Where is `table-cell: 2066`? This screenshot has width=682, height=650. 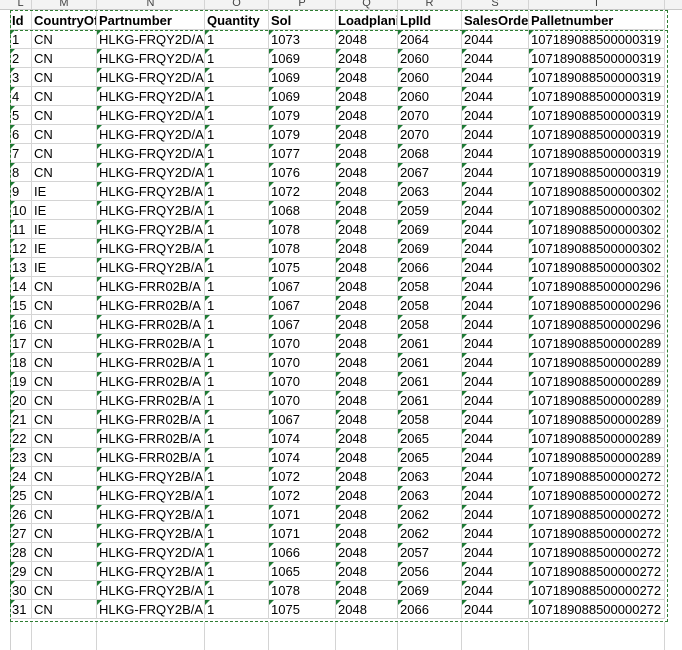
table-cell: 2066 is located at coordinates (430, 609).